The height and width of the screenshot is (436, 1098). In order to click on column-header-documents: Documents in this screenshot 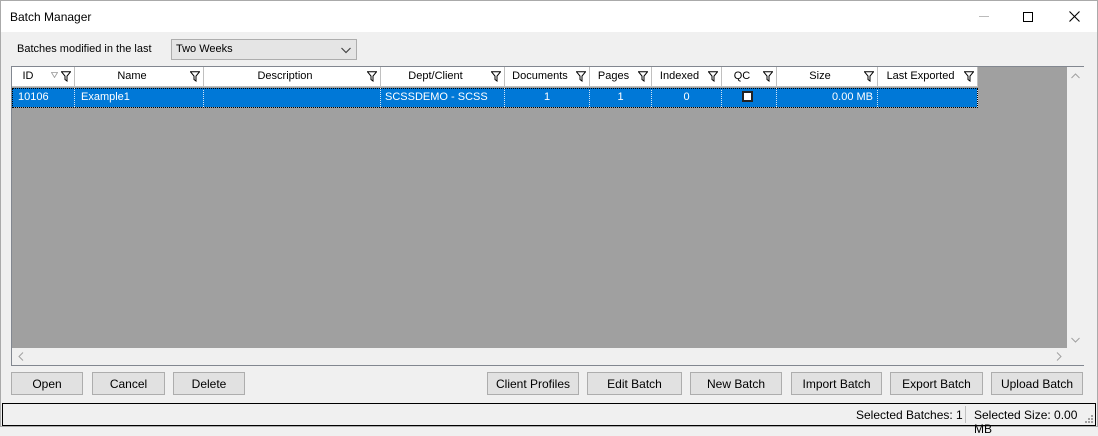, I will do `click(547, 77)`.